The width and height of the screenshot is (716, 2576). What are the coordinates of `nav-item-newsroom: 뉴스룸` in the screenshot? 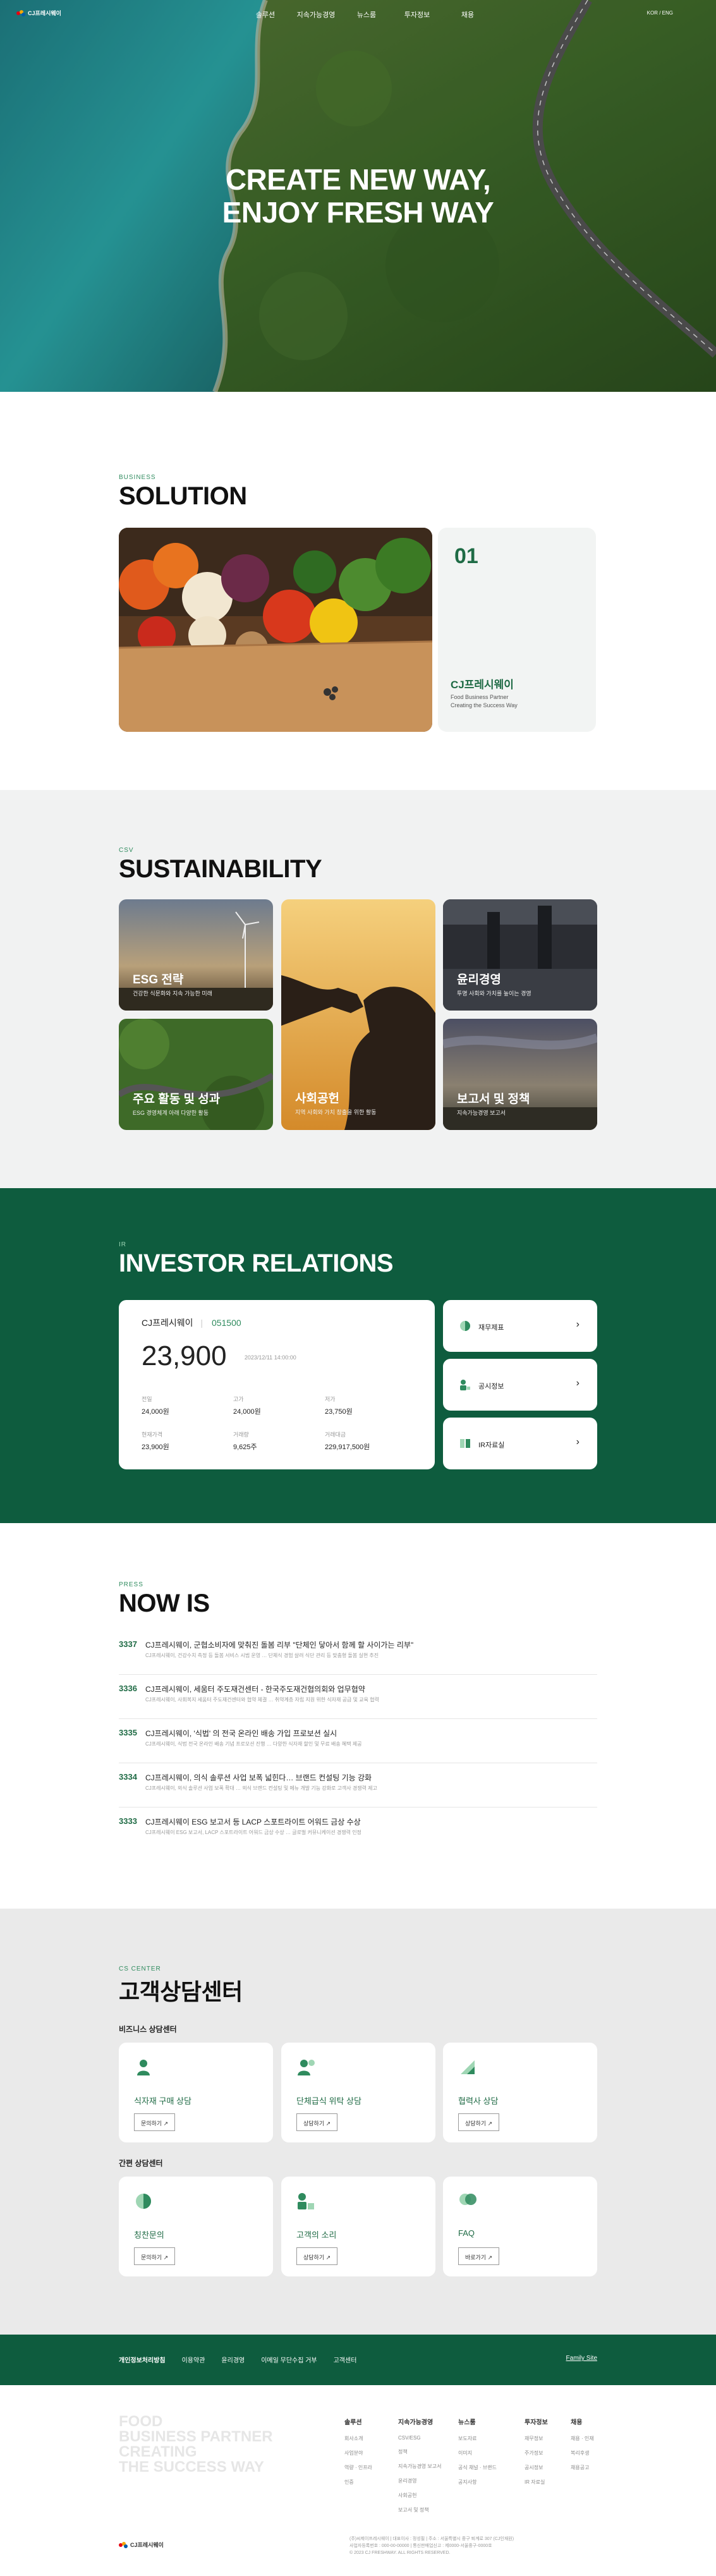 It's located at (367, 15).